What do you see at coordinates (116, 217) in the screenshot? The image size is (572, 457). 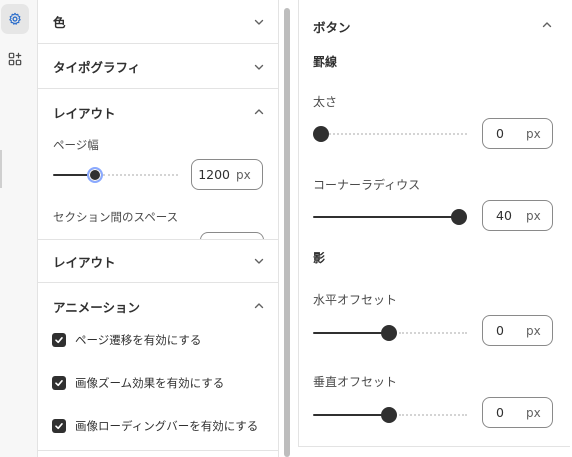 I see `section-spacing-label: セクション間のスペース` at bounding box center [116, 217].